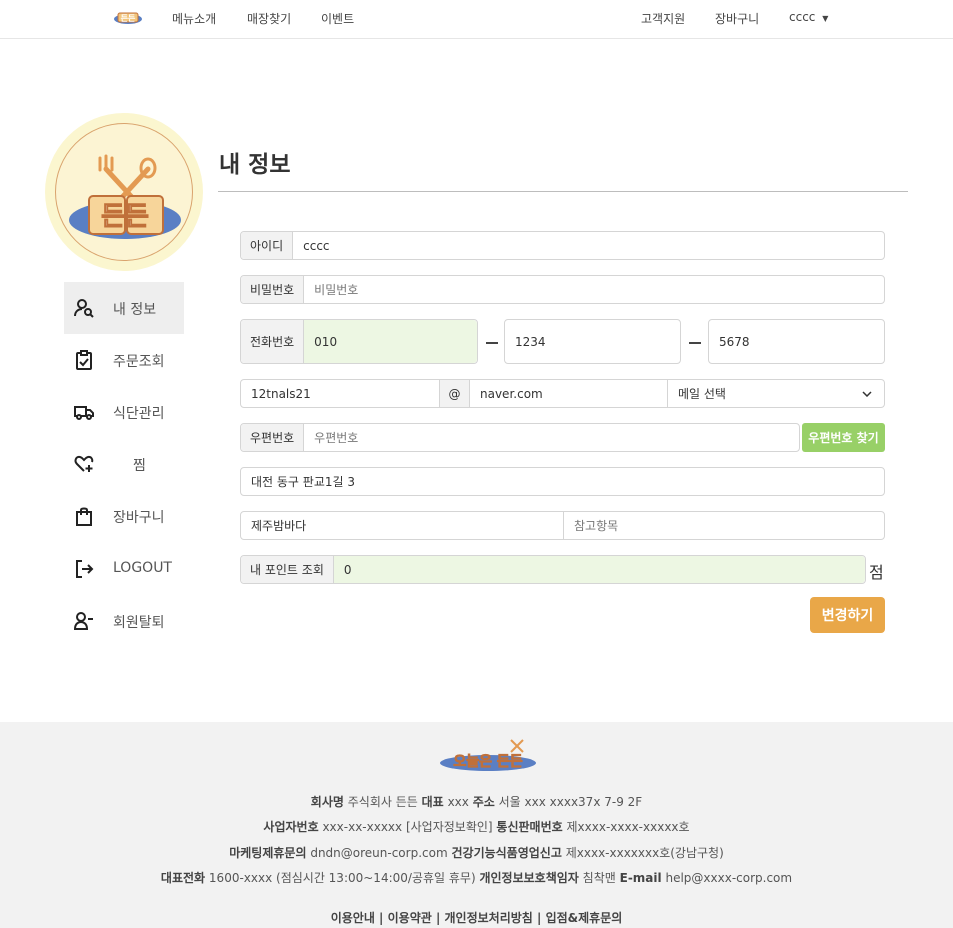 The width and height of the screenshot is (953, 928). Describe the element at coordinates (402, 525) in the screenshot. I see `address-detail-input: 제주밤바다` at that location.